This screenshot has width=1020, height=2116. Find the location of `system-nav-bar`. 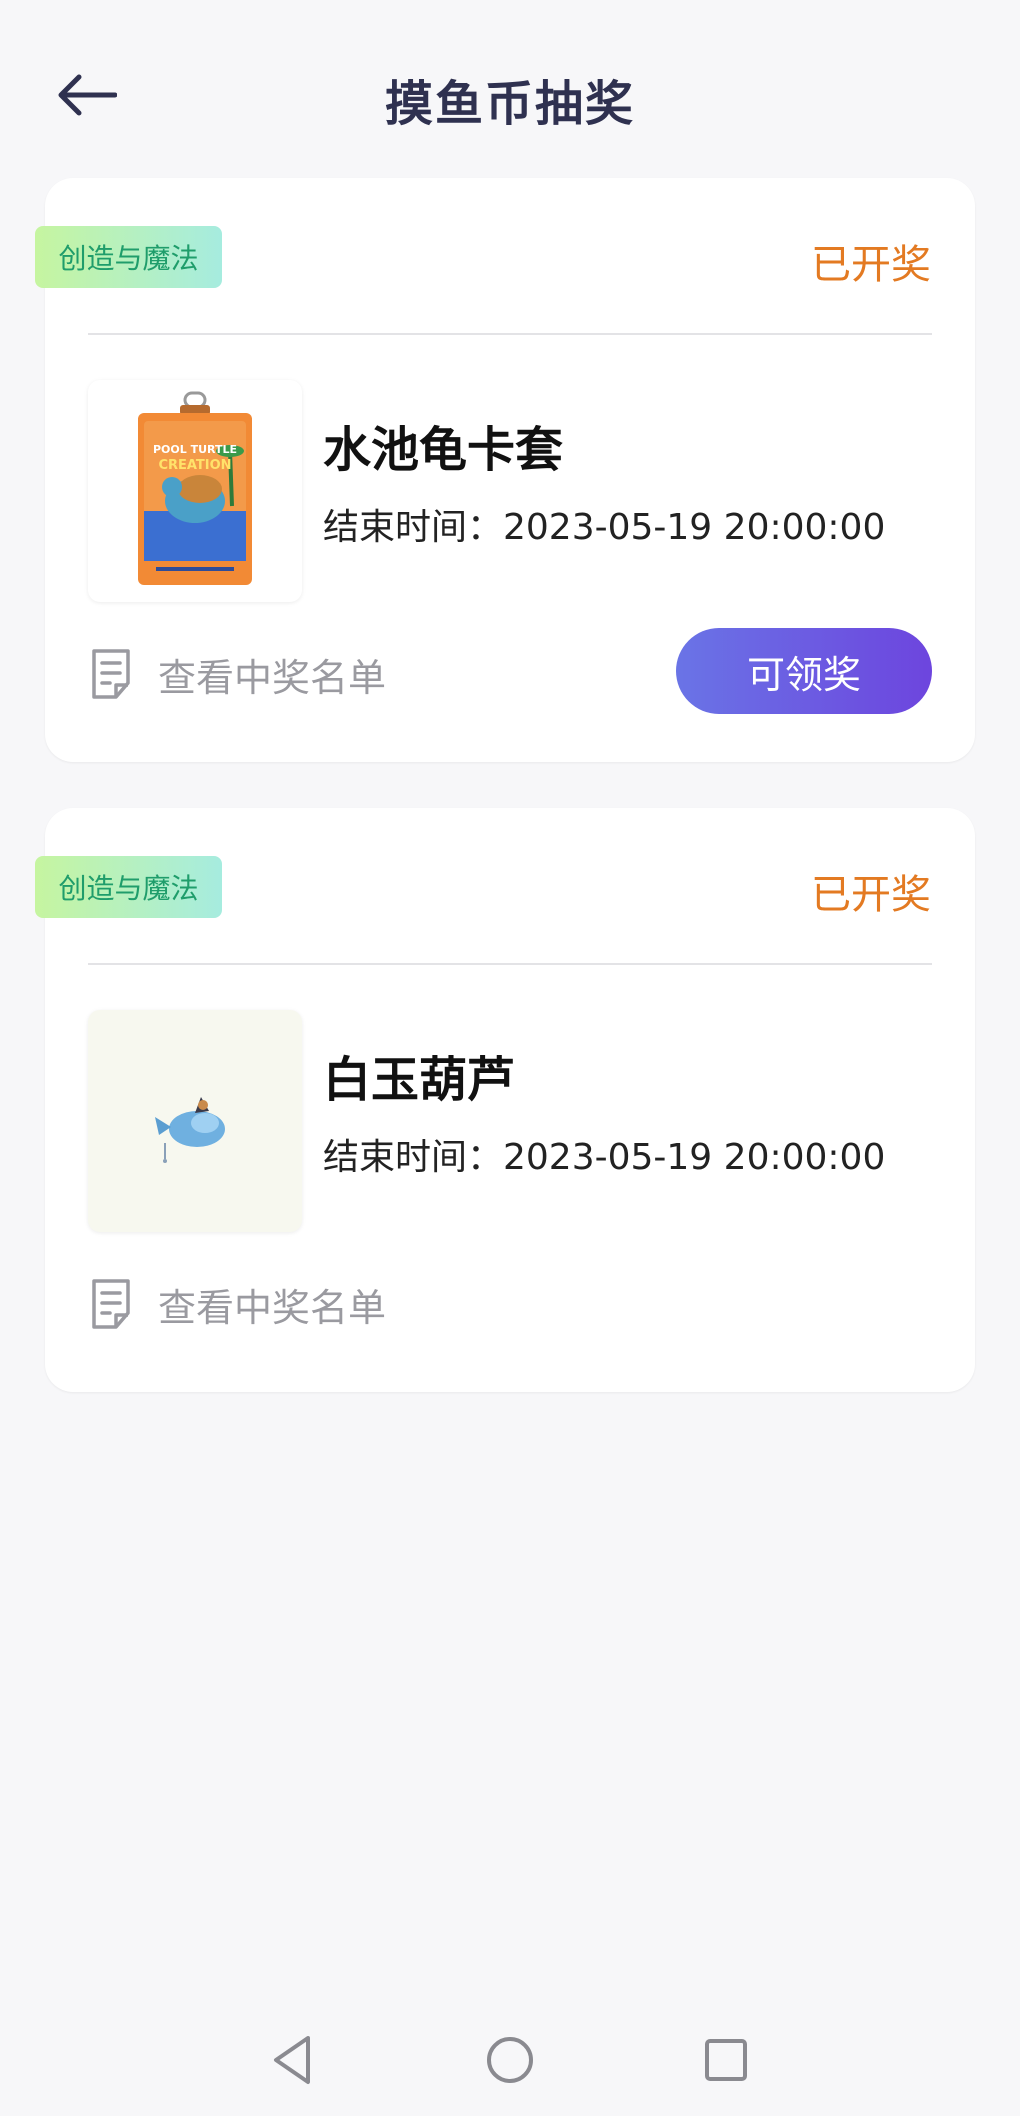

system-nav-bar is located at coordinates (510, 2060).